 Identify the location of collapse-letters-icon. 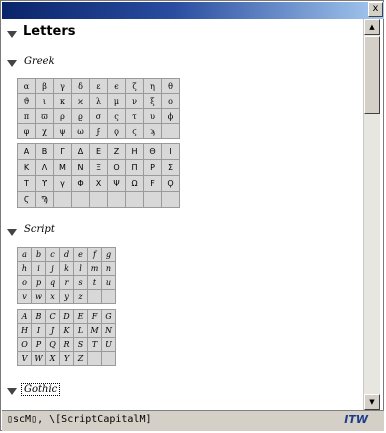
(12, 34).